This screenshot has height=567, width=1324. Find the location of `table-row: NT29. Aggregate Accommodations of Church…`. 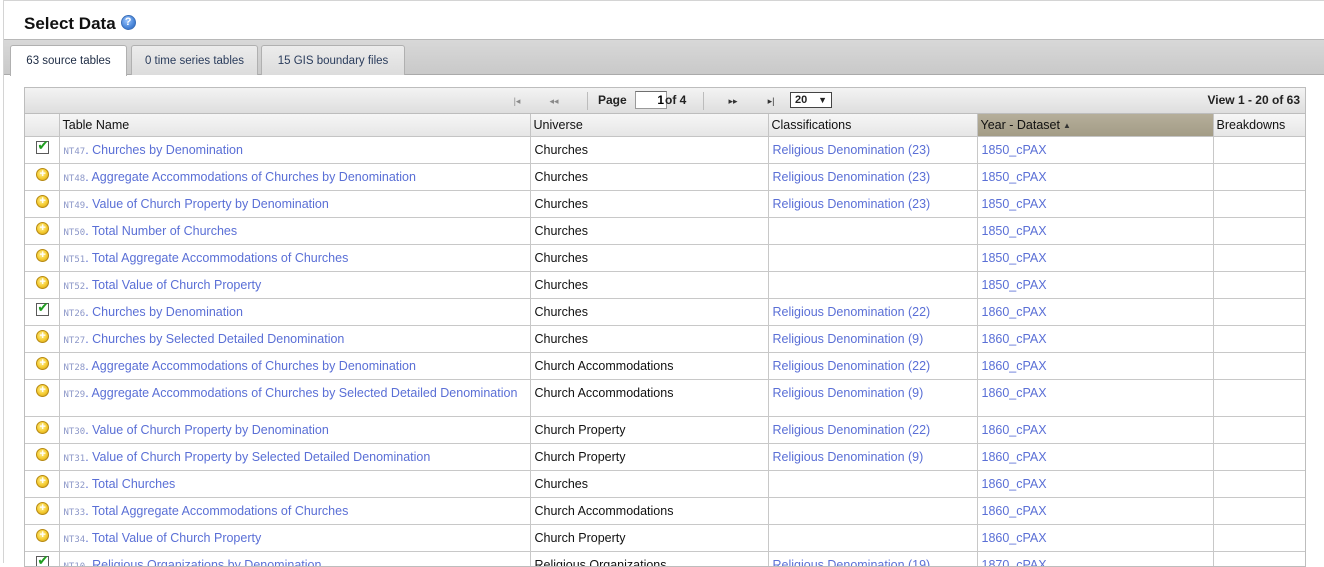

table-row: NT29. Aggregate Accommodations of Church… is located at coordinates (665, 397).